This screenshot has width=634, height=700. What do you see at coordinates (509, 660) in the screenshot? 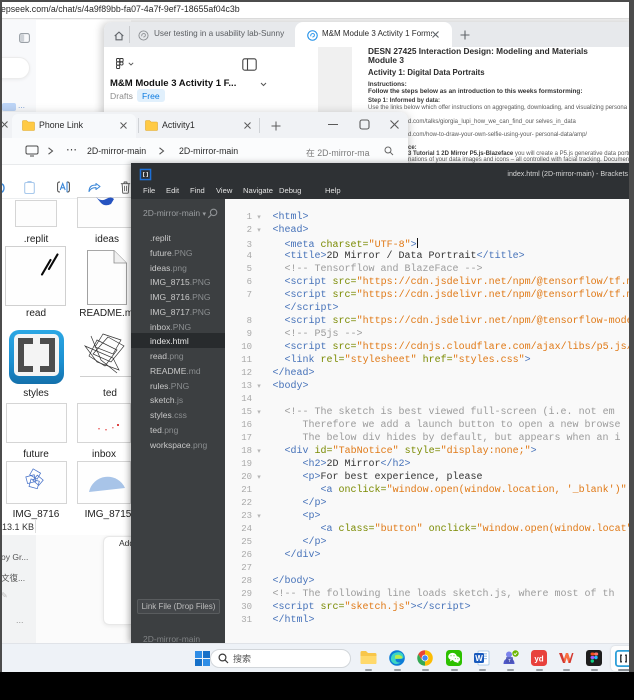
I see `svg-text: T` at bounding box center [509, 660].